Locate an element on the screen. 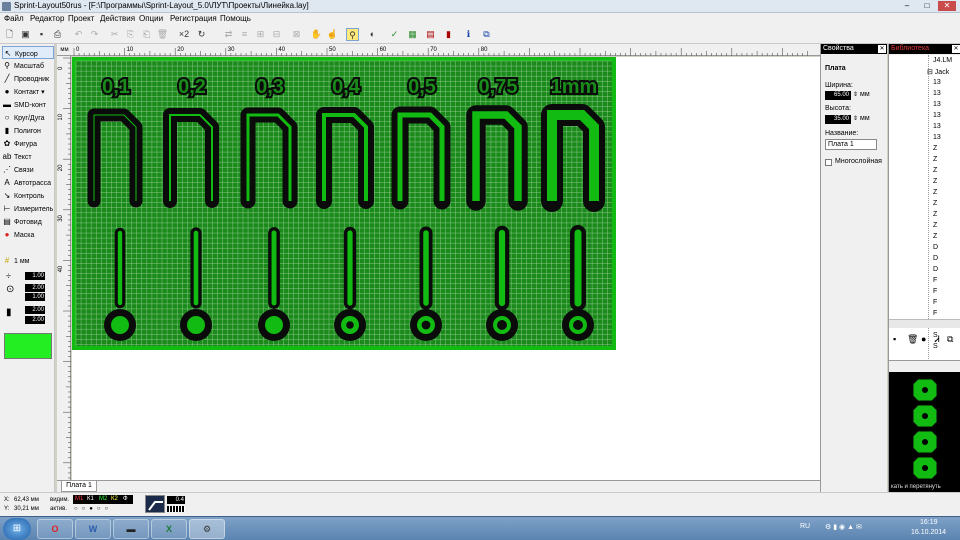 The image size is (960, 540). tool-measure: ⊢ Измеритель is located at coordinates (28, 208).